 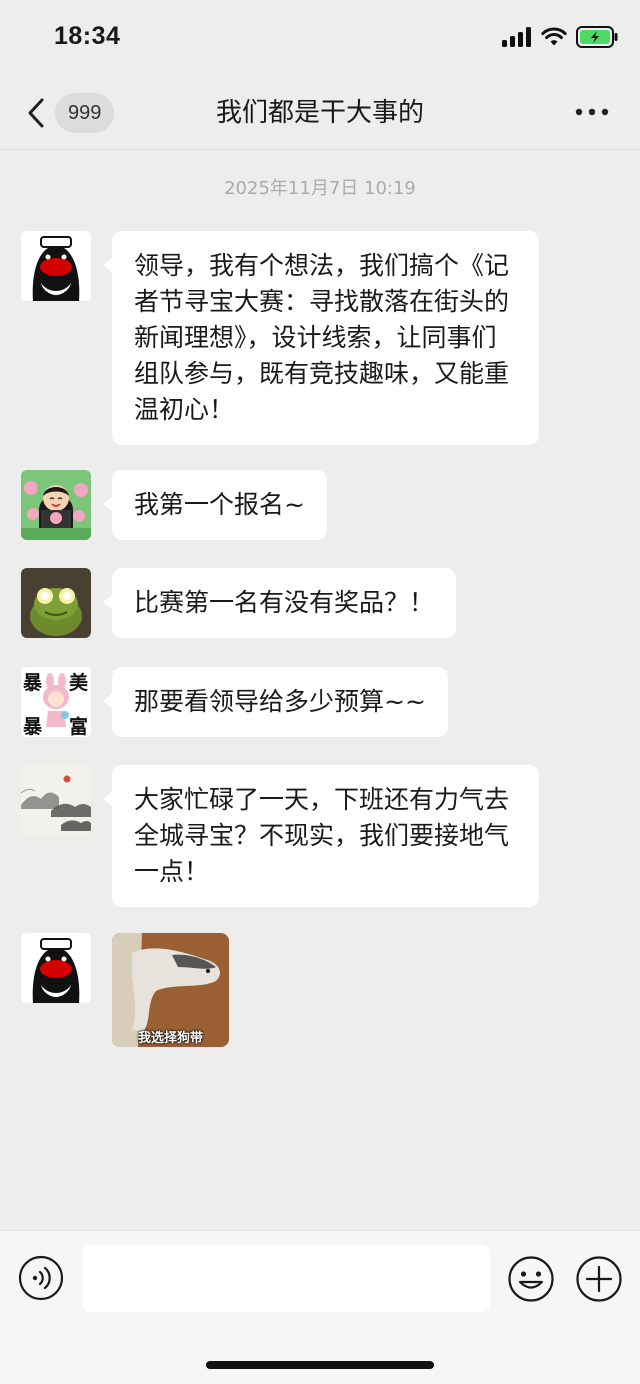 What do you see at coordinates (56, 800) in the screenshot?
I see `ink-landscape-avatar` at bounding box center [56, 800].